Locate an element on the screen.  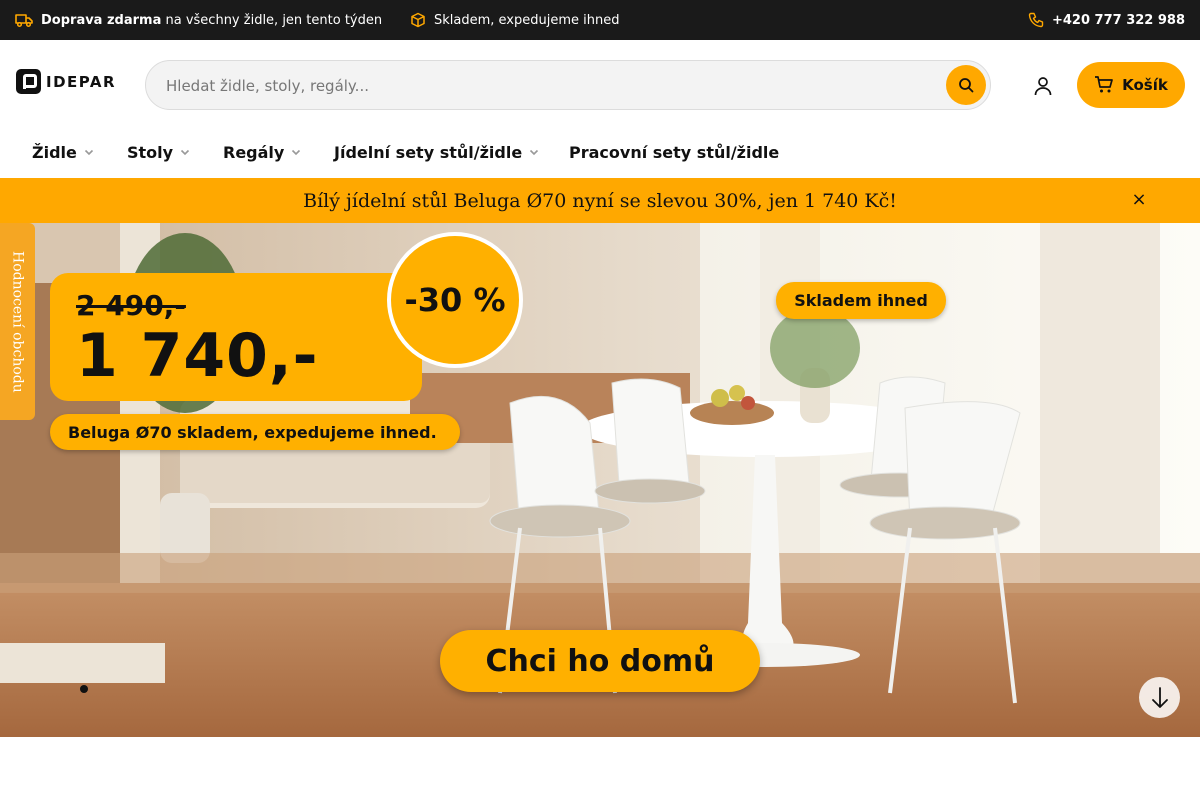
stock-info: Skladem, expedujeme ihned is located at coordinates (515, 20).